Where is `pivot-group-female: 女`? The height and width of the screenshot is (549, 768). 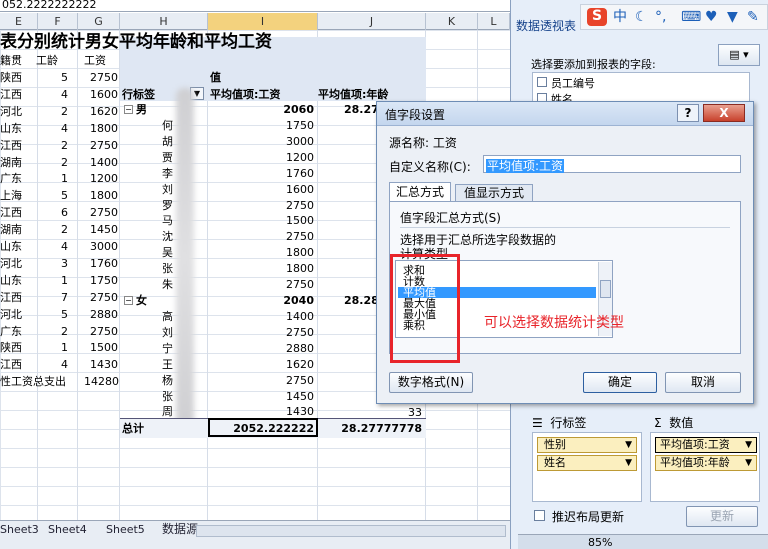 pivot-group-female: 女 is located at coordinates (141, 300).